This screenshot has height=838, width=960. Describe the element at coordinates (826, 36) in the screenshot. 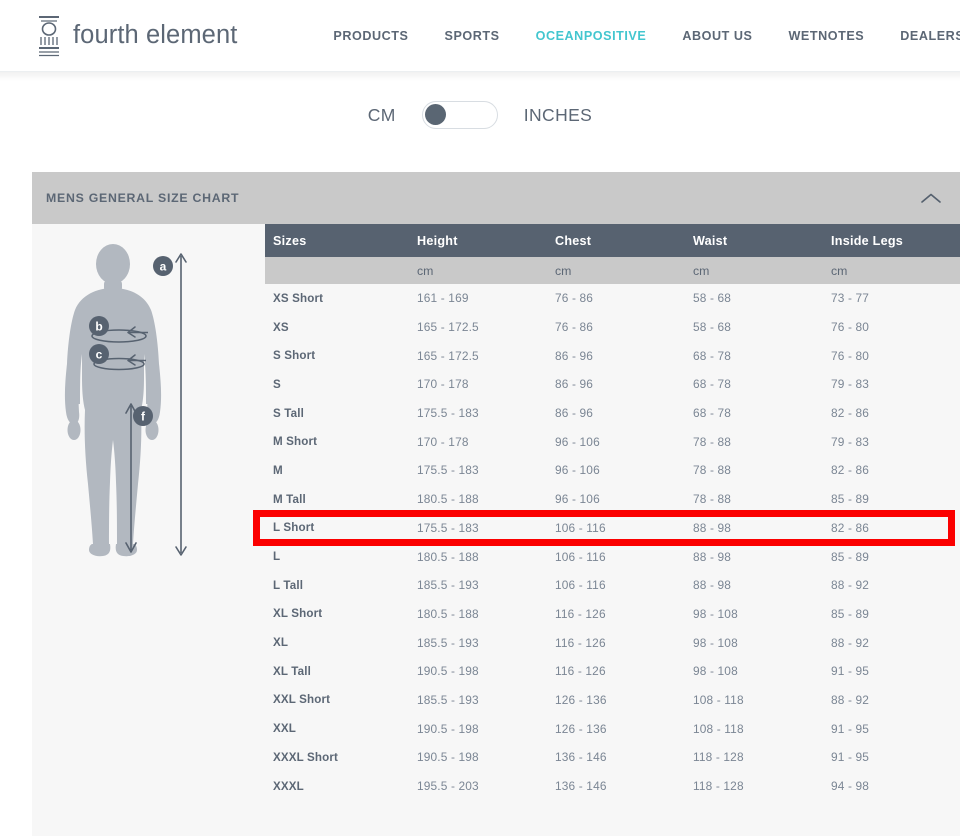

I see `nav-item-wetnotes: WETNOTES` at that location.